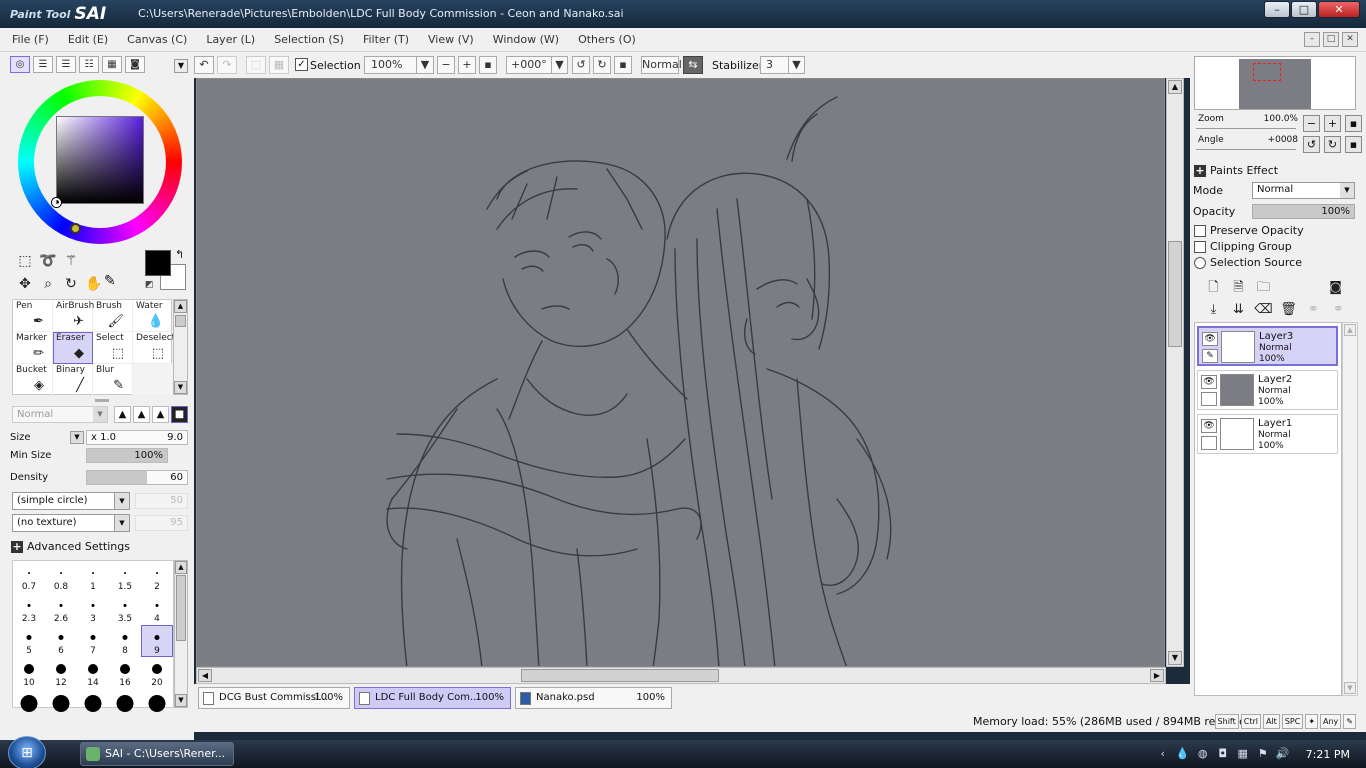  Describe the element at coordinates (1213, 309) in the screenshot. I see `transfer-down-icon: ⤓` at that location.